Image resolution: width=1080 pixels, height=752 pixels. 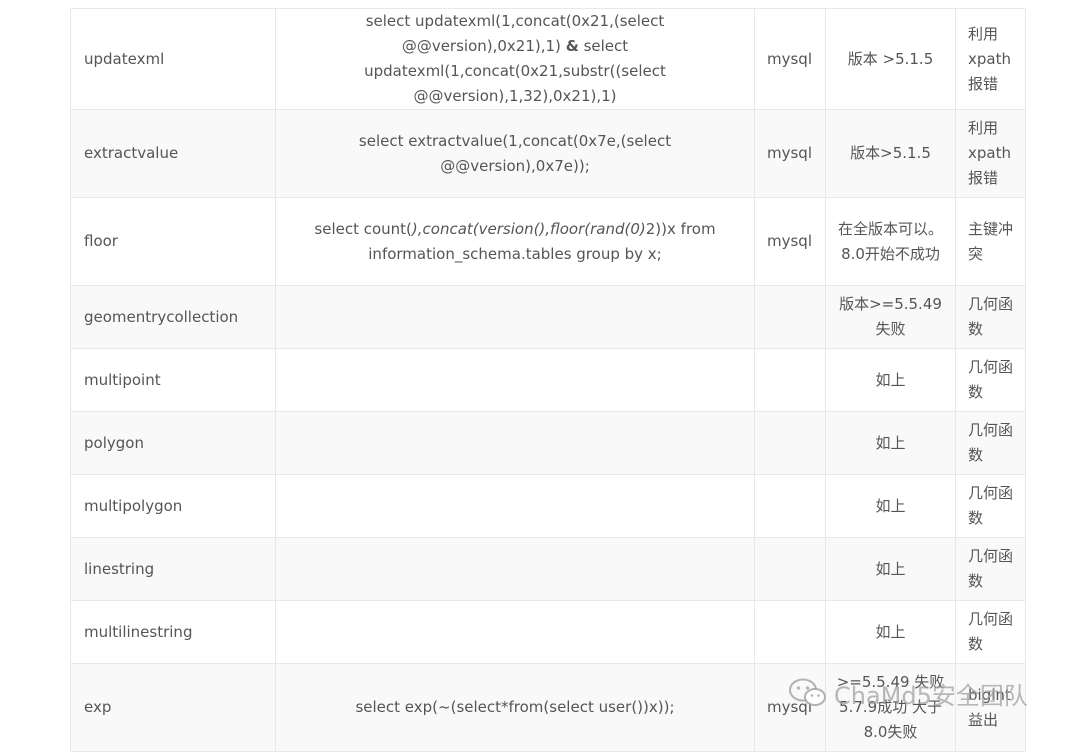 What do you see at coordinates (173, 241) in the screenshot?
I see `function-name: floor` at bounding box center [173, 241].